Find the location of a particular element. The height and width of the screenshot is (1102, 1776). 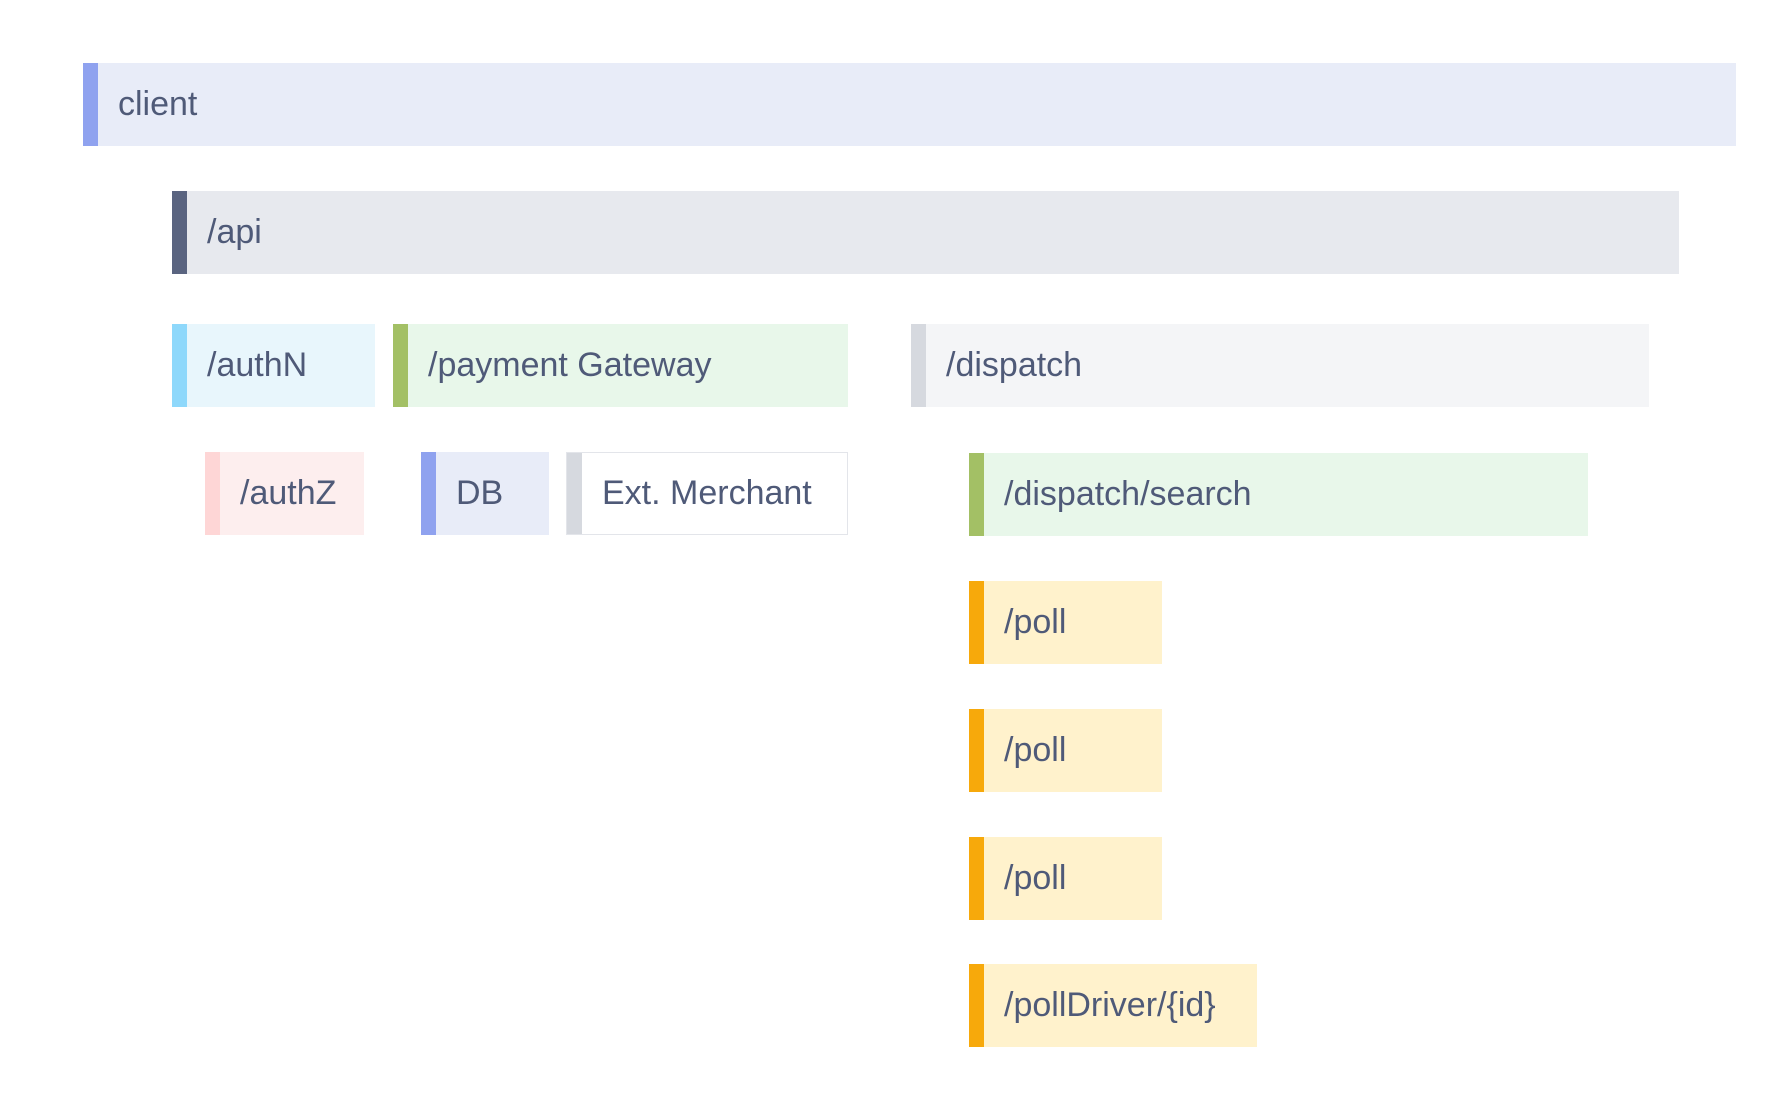

span-db: DB is located at coordinates (485, 493).